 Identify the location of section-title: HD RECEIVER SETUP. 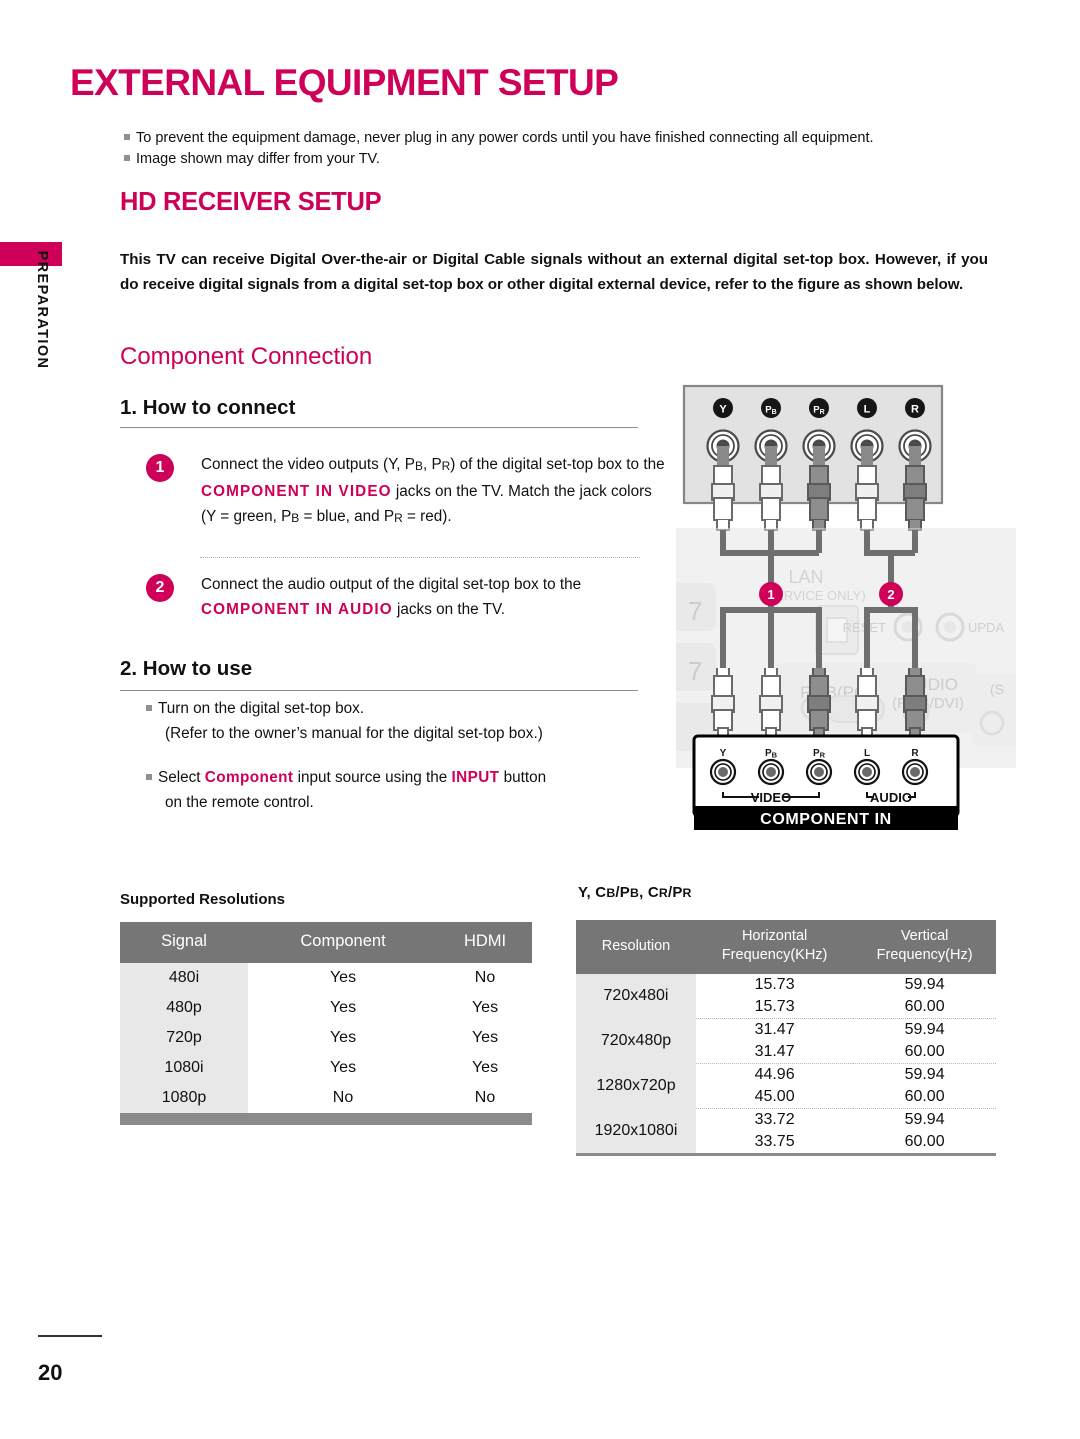
(251, 202).